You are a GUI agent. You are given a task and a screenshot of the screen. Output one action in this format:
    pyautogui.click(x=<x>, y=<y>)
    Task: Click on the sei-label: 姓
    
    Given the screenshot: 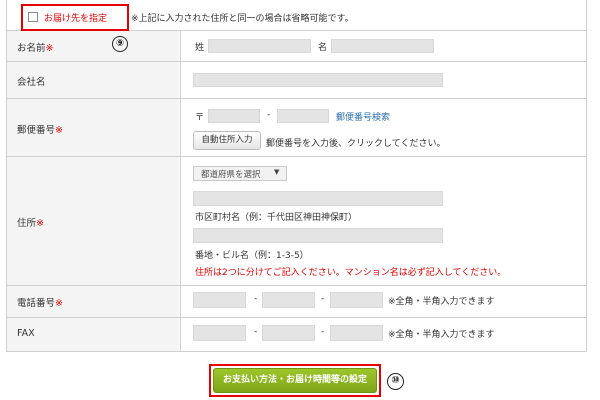 What is the action you would take?
    pyautogui.click(x=200, y=48)
    